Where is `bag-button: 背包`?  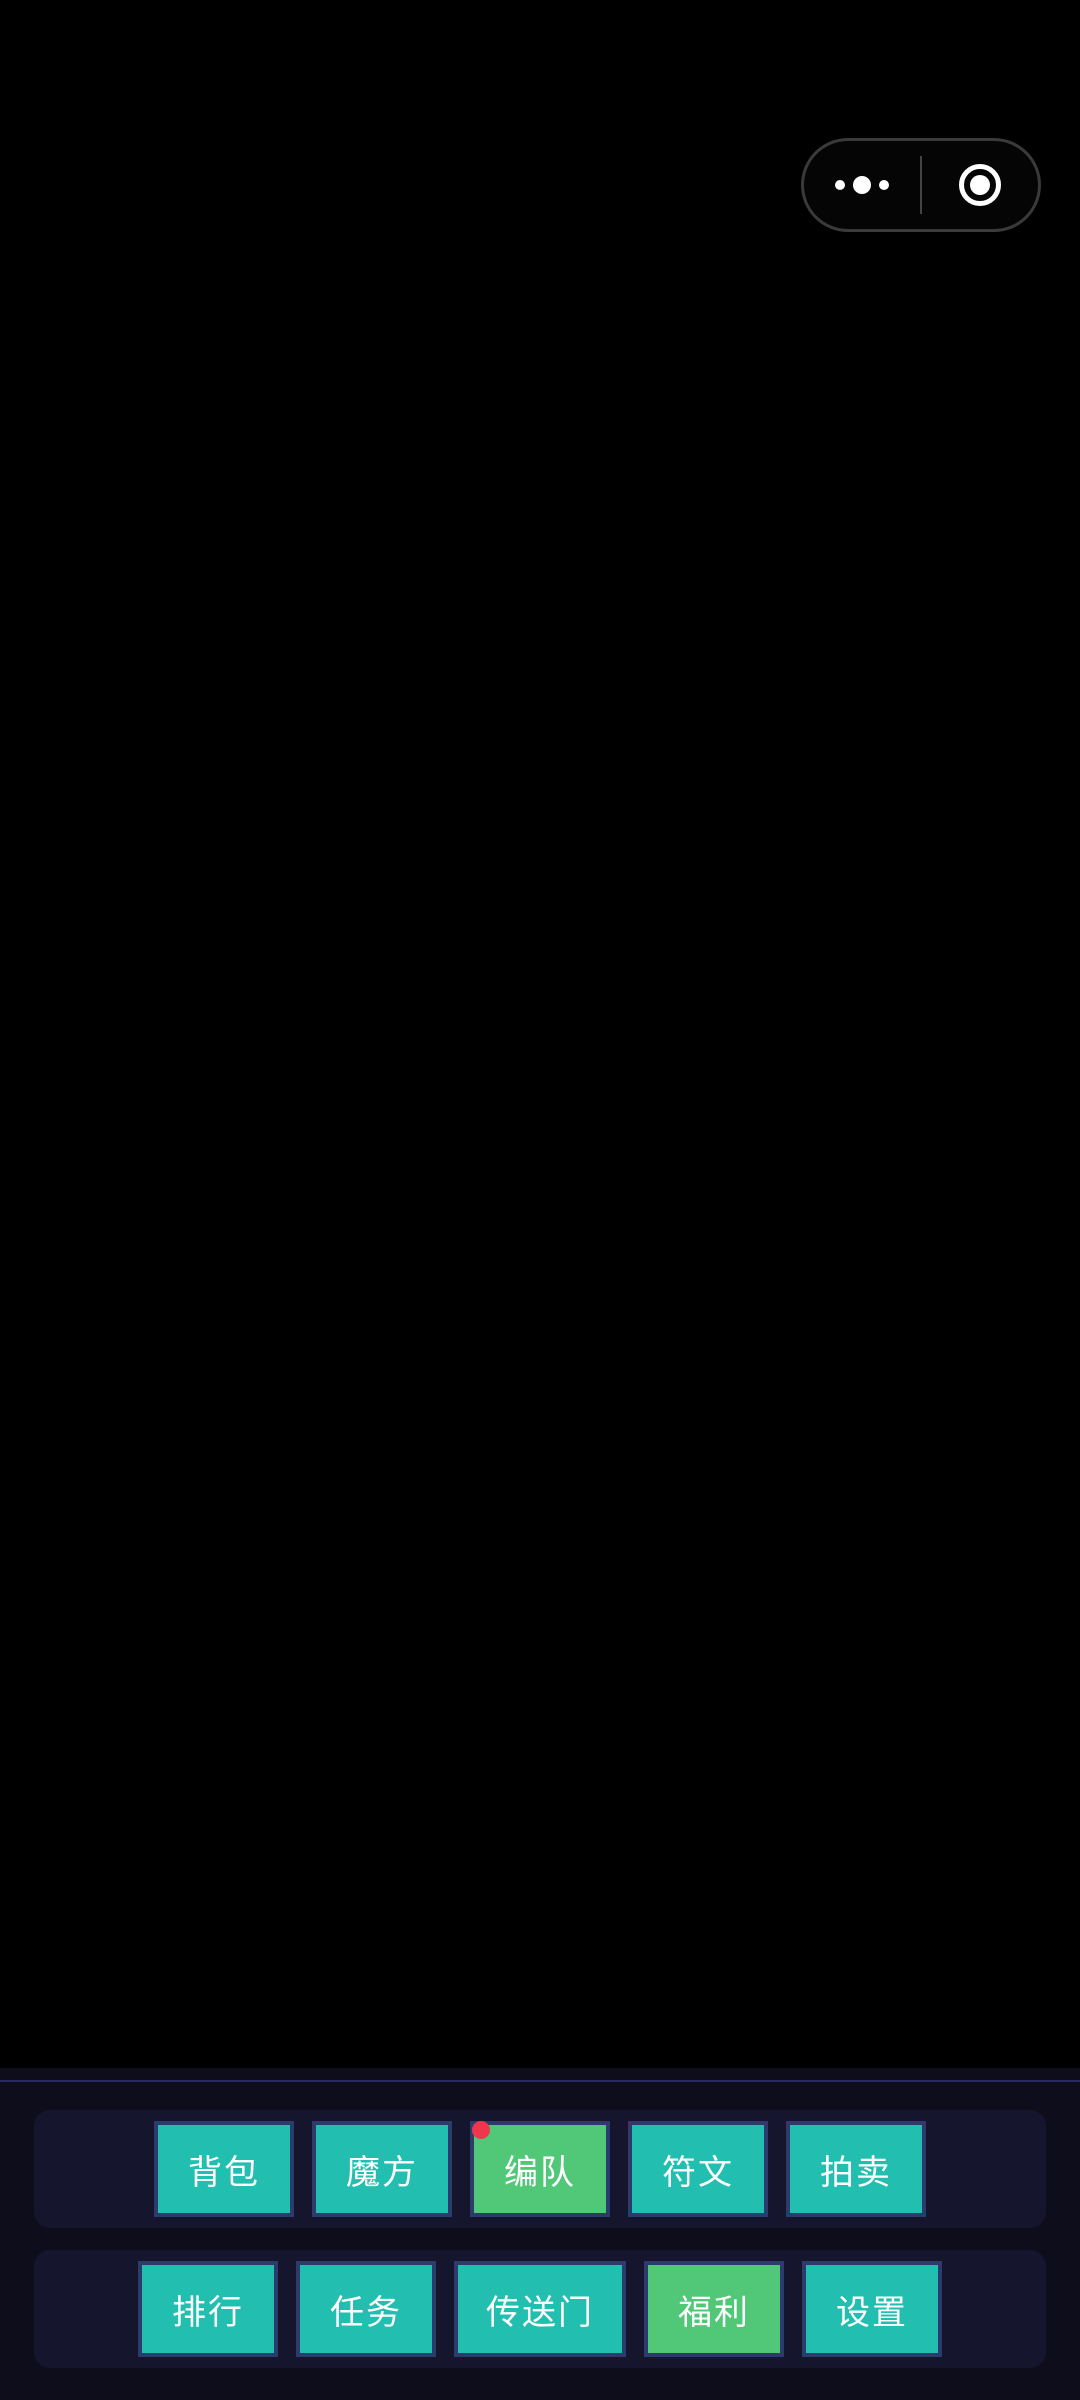 bag-button: 背包 is located at coordinates (224, 2169).